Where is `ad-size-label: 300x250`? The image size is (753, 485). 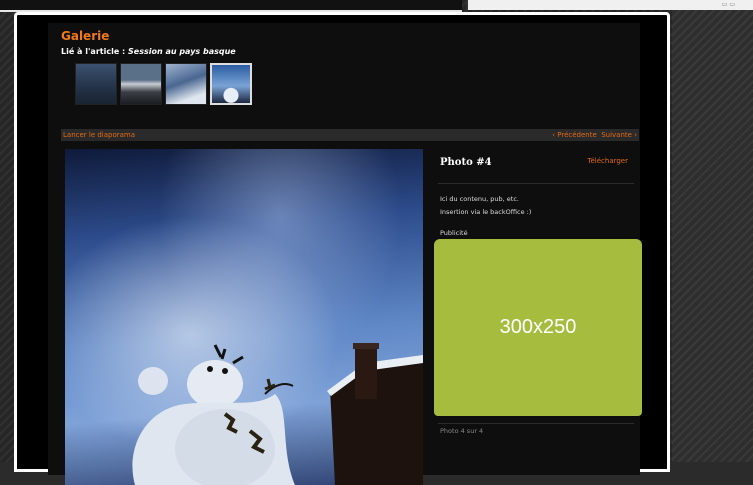 ad-size-label: 300x250 is located at coordinates (538, 327).